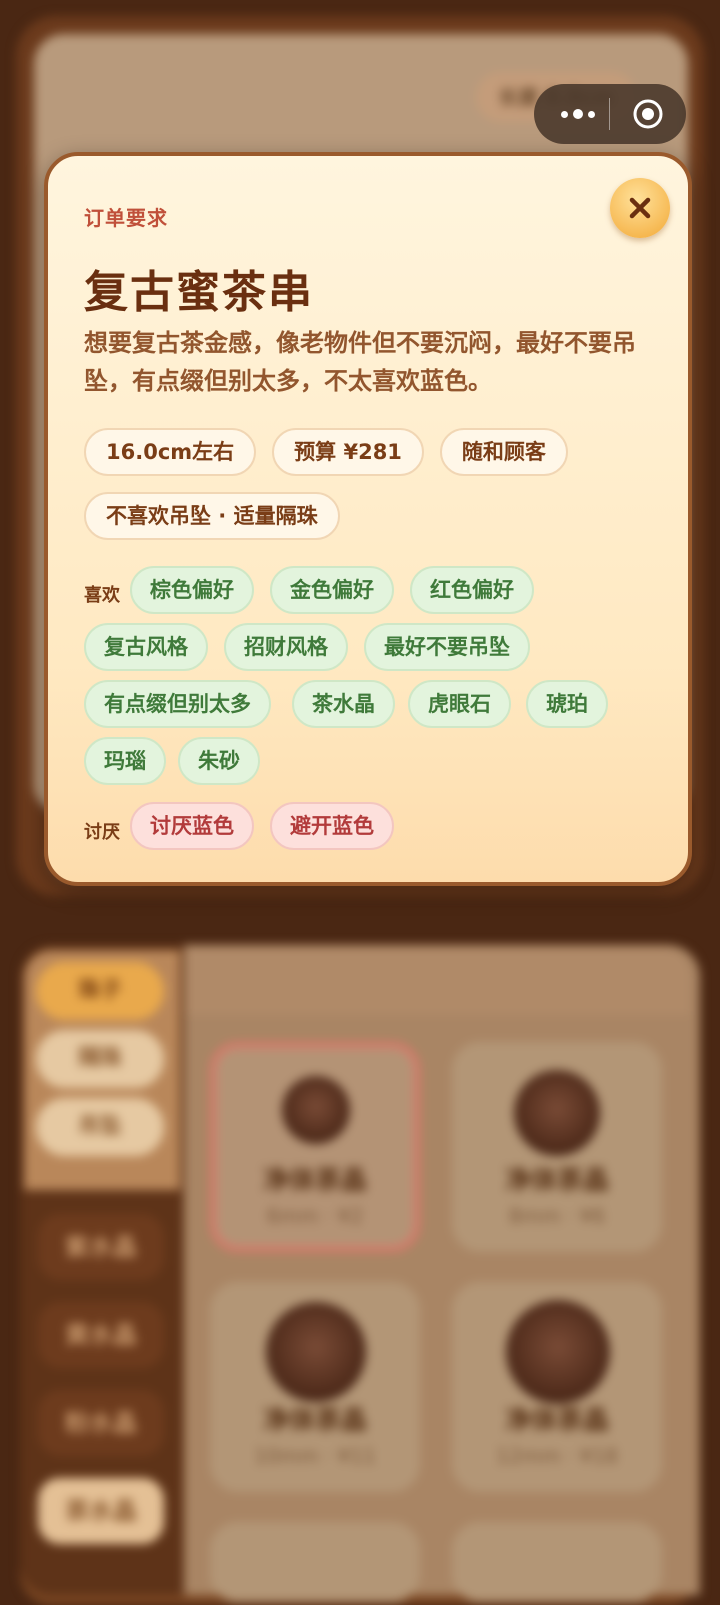 The height and width of the screenshot is (1605, 720). I want to click on like-tag: 招财风格, so click(286, 647).